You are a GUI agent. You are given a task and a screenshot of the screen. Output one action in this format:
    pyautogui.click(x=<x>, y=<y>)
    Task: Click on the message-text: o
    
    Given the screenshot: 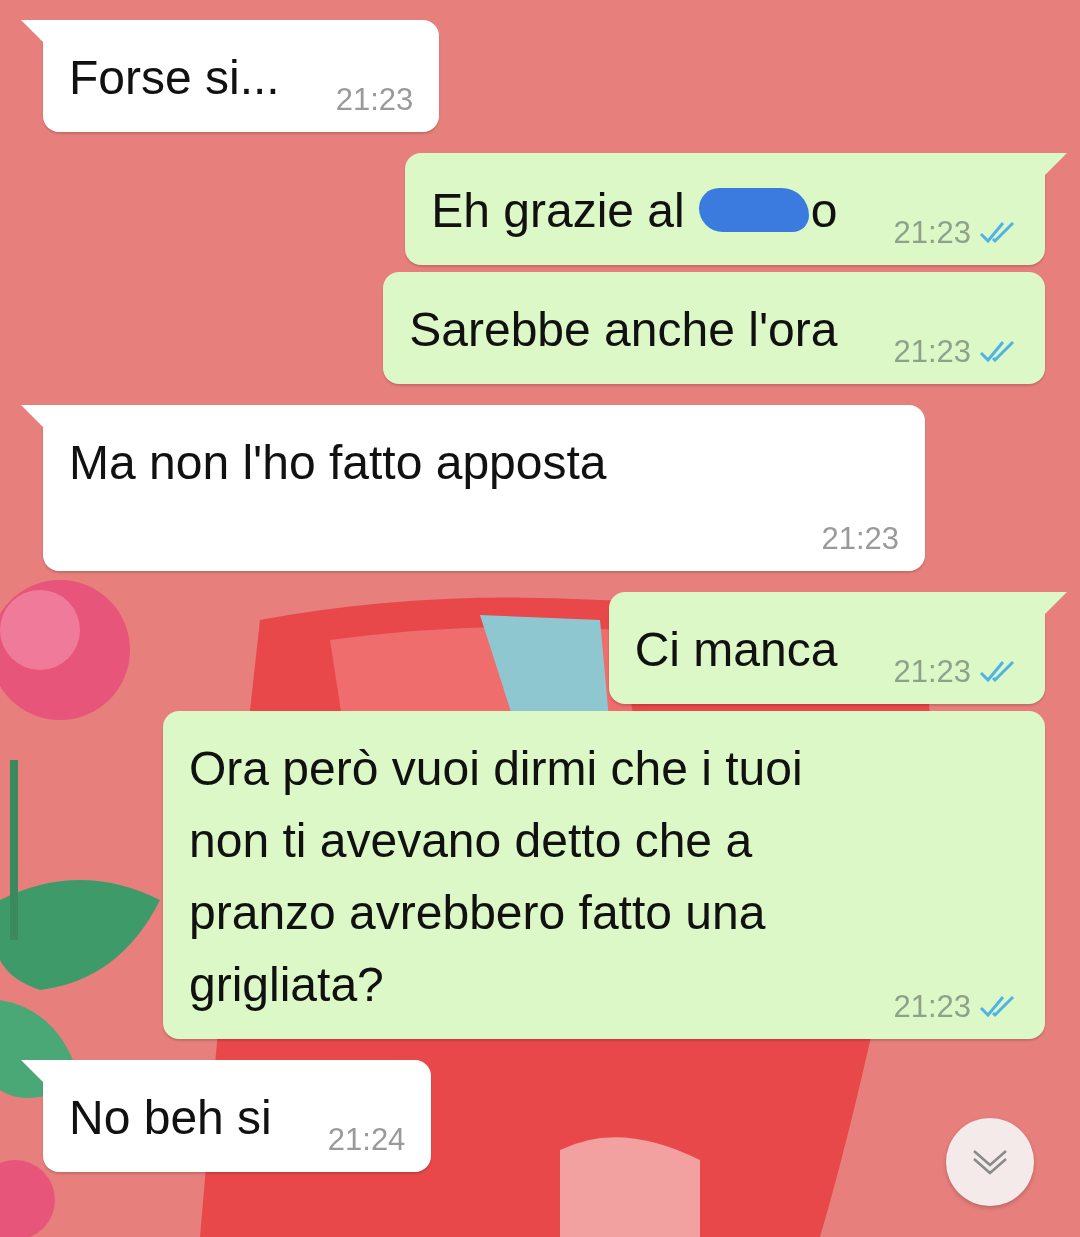 What is the action you would take?
    pyautogui.click(x=824, y=210)
    